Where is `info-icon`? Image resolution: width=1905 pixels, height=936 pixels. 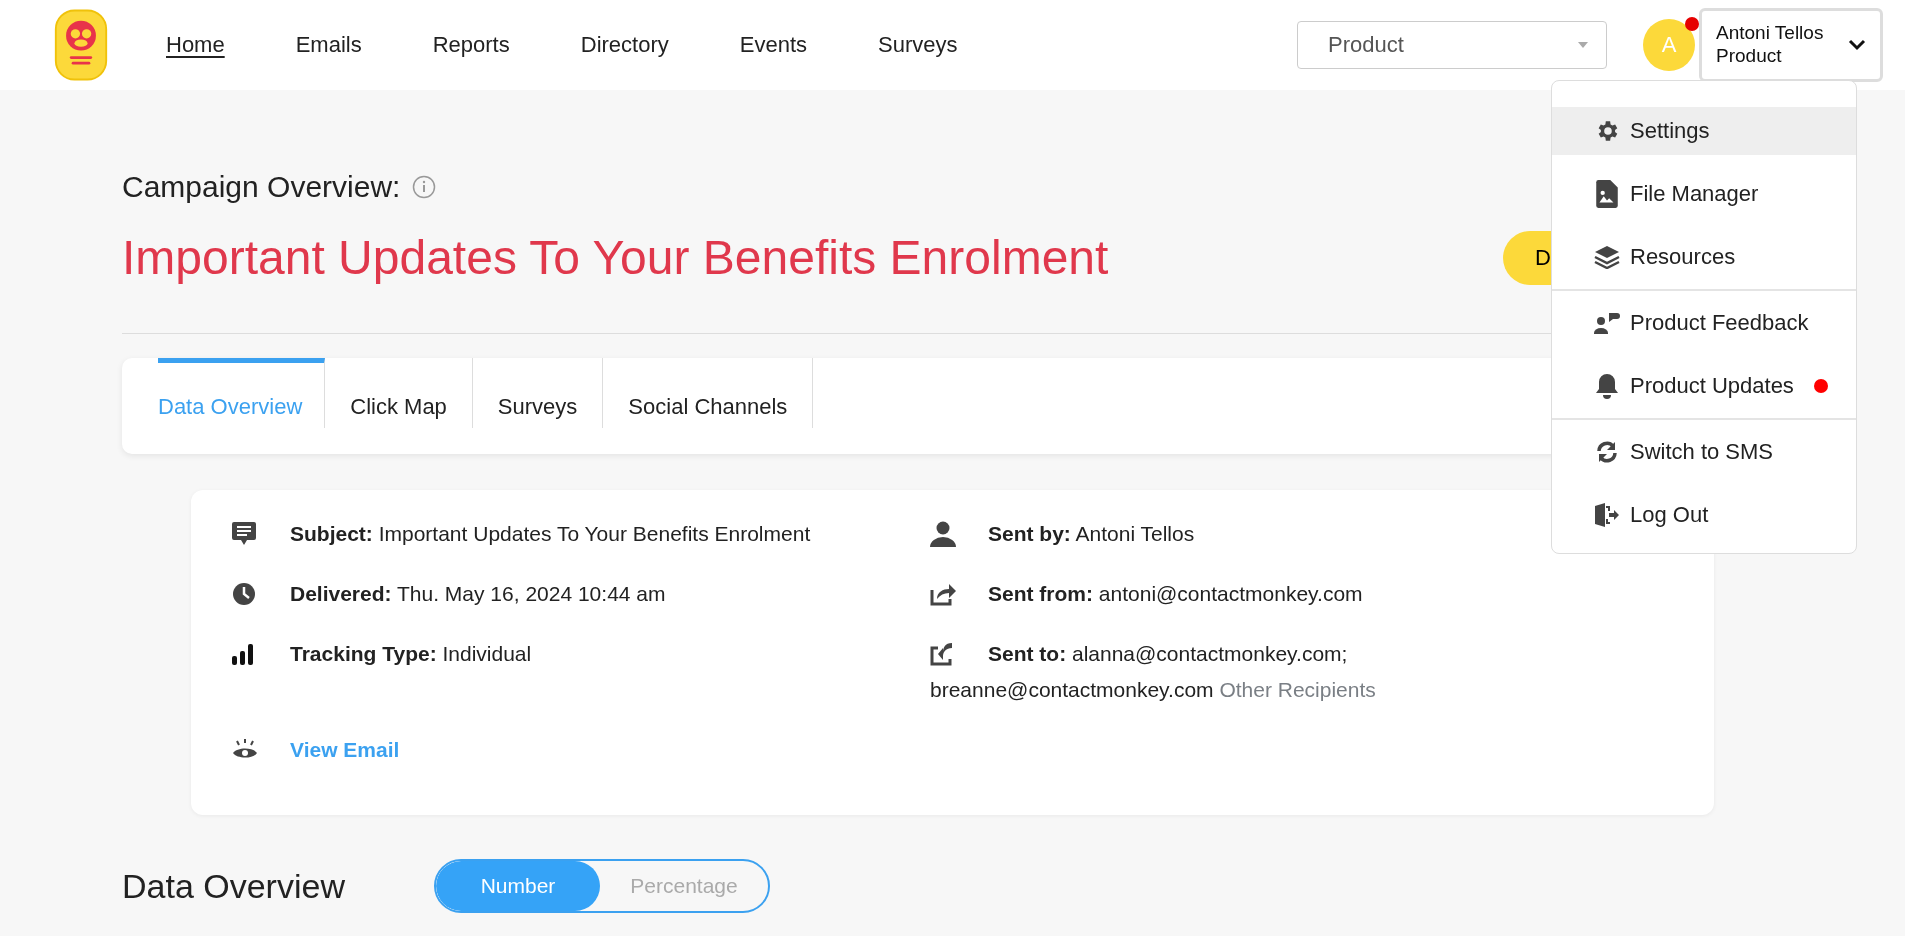
info-icon is located at coordinates (424, 187).